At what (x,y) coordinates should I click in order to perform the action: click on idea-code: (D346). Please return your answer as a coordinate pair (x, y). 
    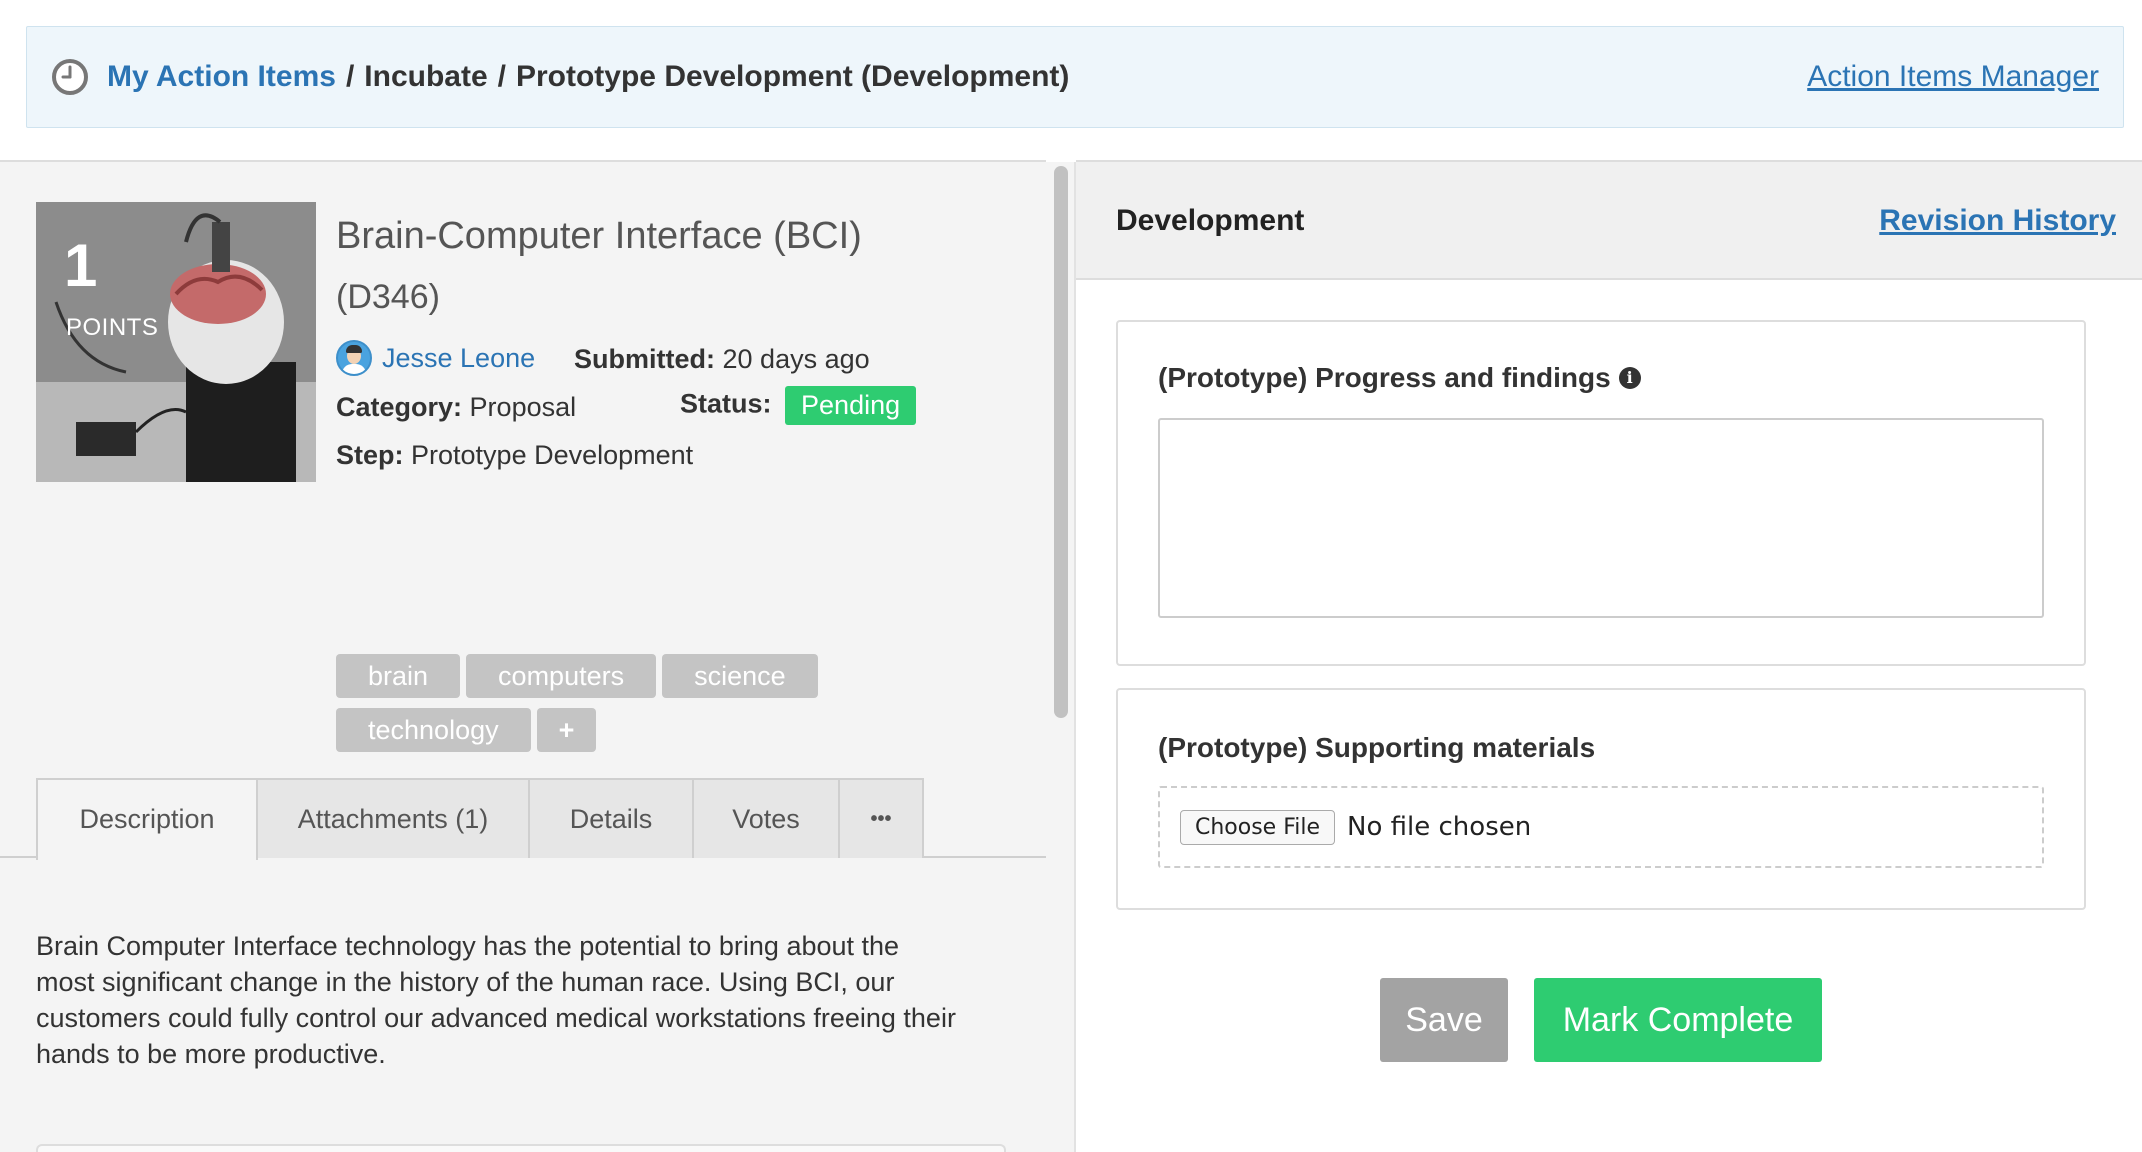
    Looking at the image, I should click on (388, 297).